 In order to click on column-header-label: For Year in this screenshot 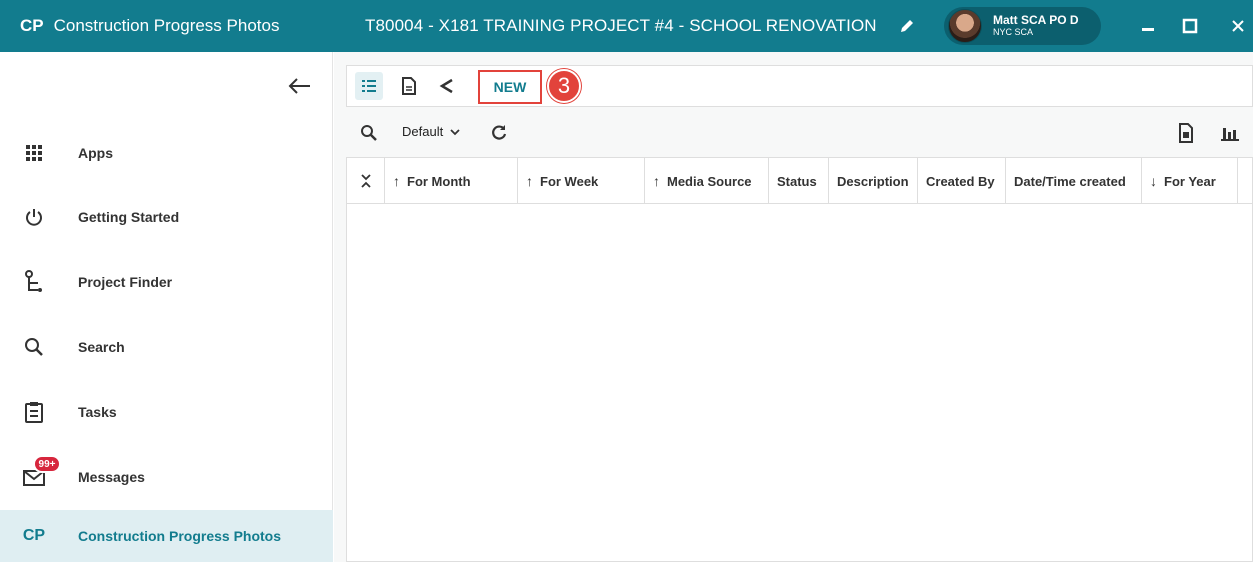, I will do `click(1190, 181)`.